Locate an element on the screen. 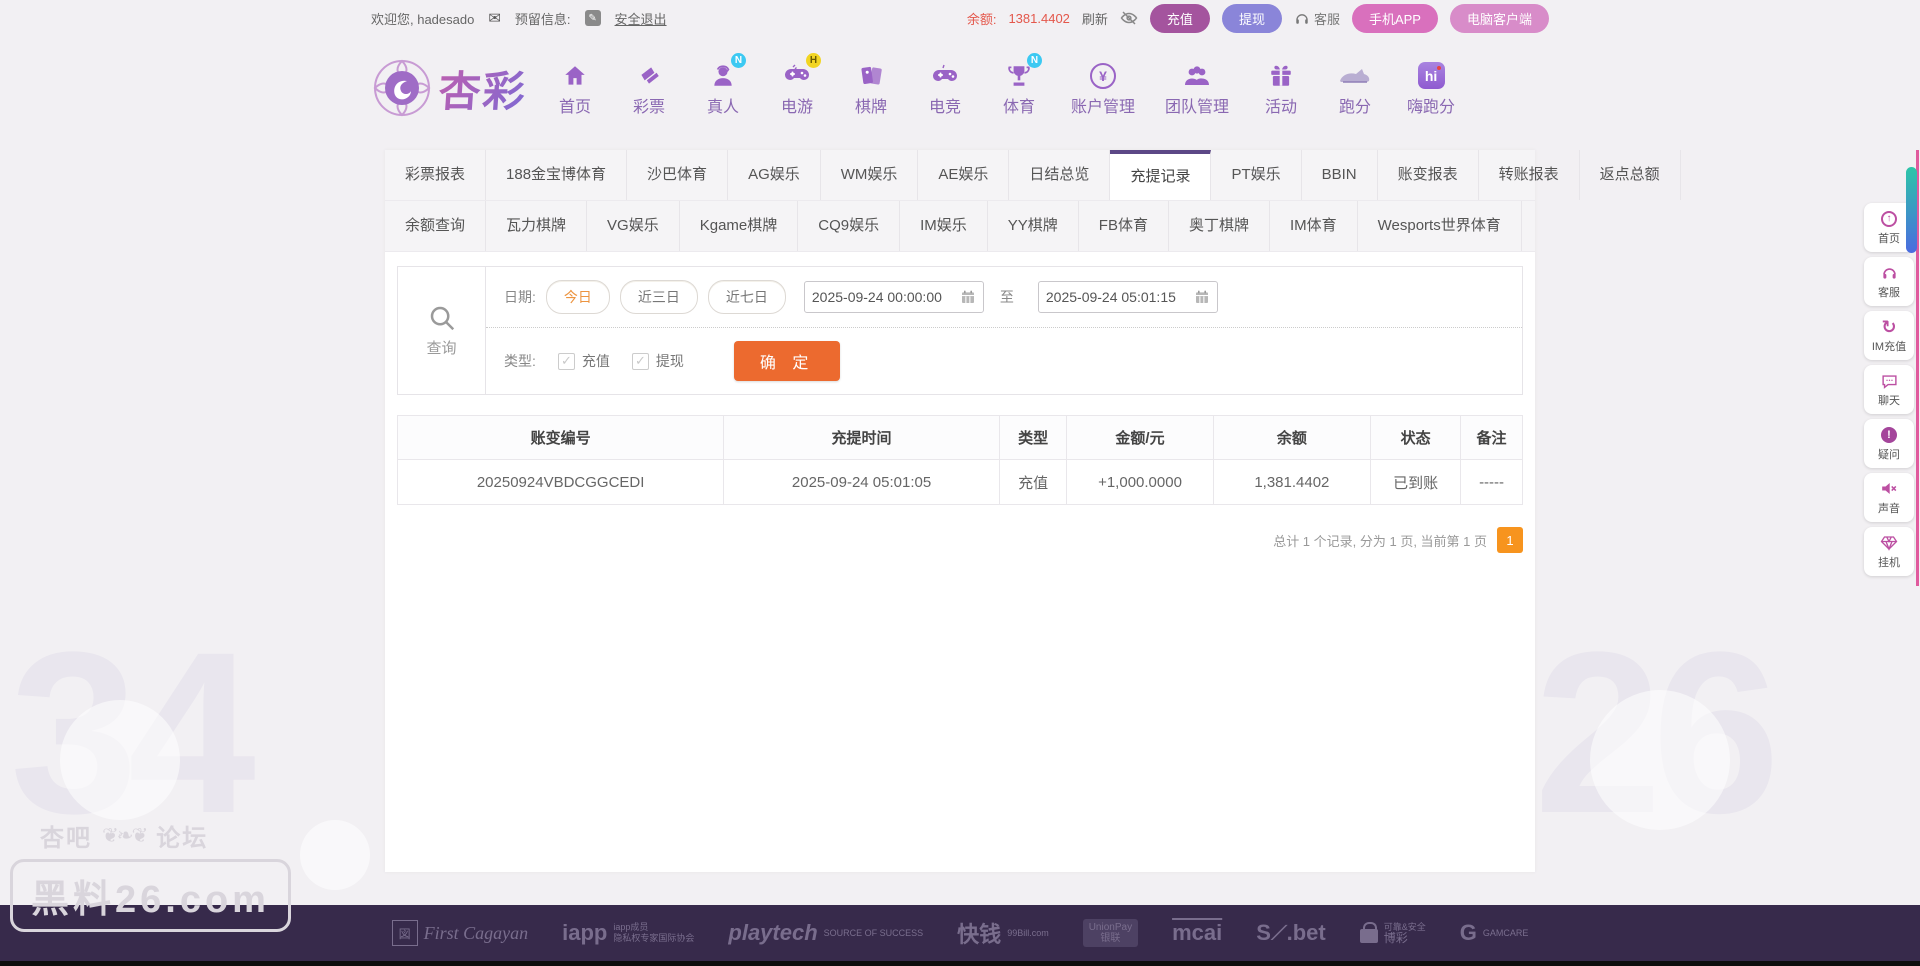  logo-flower-icon is located at coordinates (402, 88).